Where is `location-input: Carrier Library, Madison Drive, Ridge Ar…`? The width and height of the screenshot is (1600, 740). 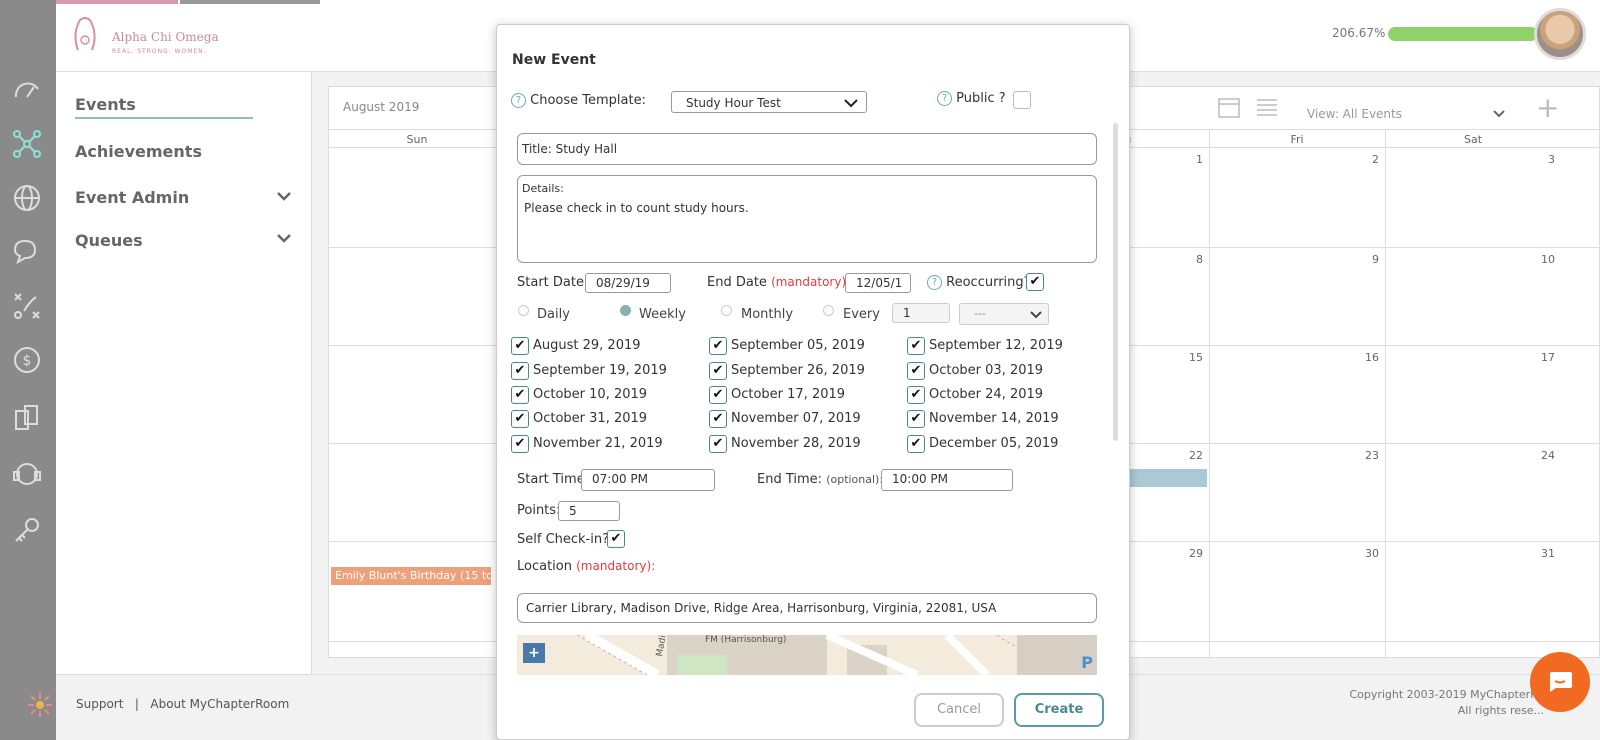 location-input: Carrier Library, Madison Drive, Ridge Ar… is located at coordinates (807, 608).